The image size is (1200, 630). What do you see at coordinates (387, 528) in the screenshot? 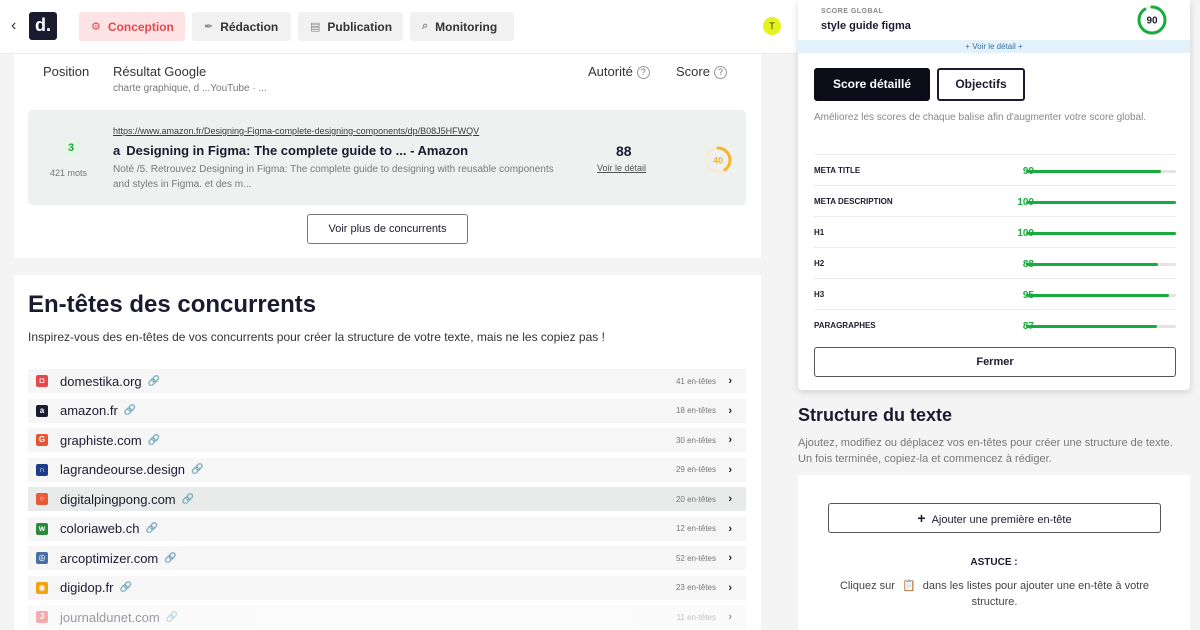
I see `competitor-row: w coloriaweb.ch 🔗 12 en-têtes ›` at bounding box center [387, 528].